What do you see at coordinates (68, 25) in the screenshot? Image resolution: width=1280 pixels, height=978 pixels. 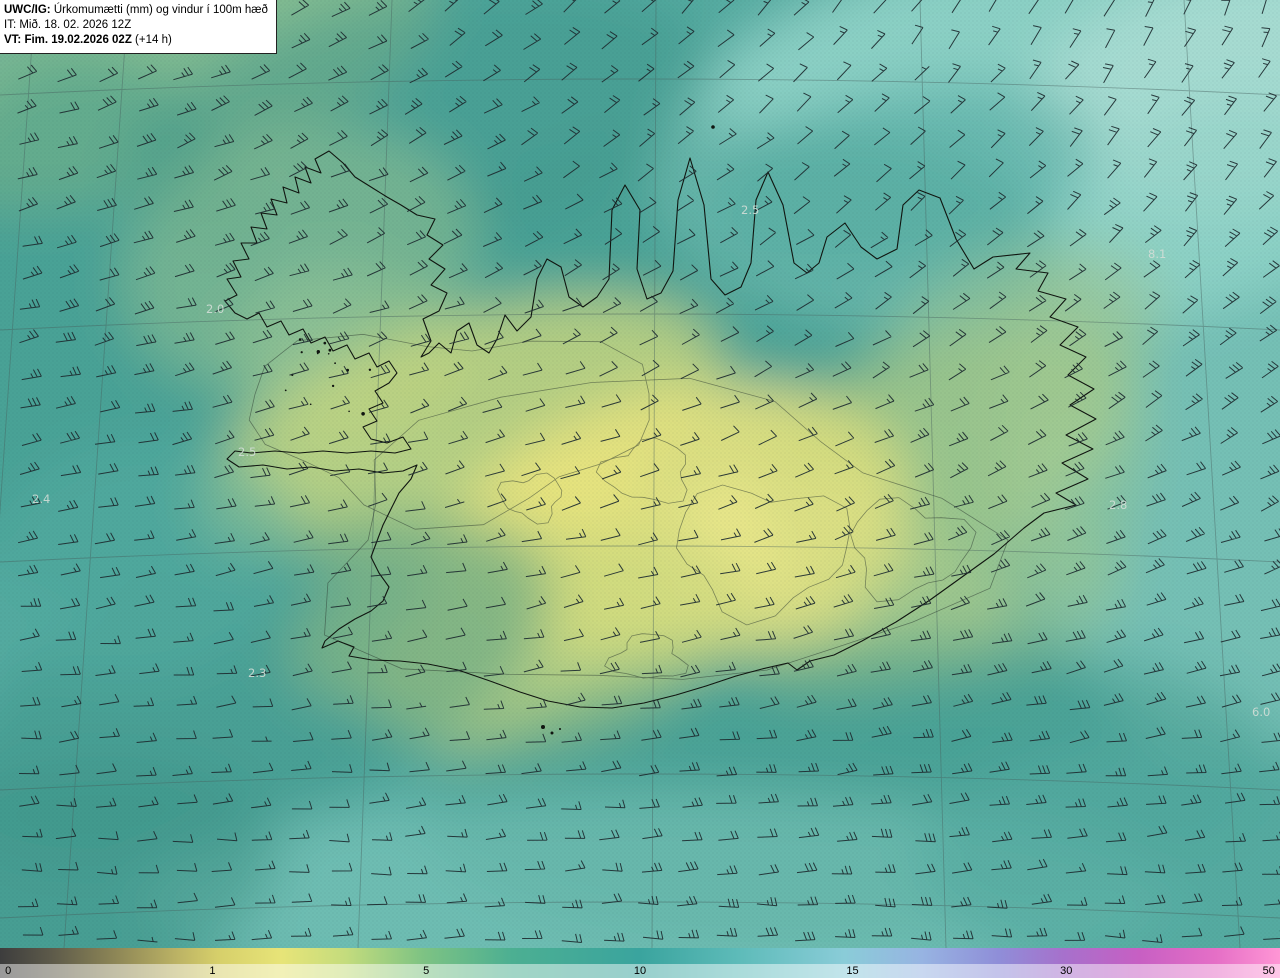 I see `init-time: IT: Mið. 18. 02. 2026 12Z` at bounding box center [68, 25].